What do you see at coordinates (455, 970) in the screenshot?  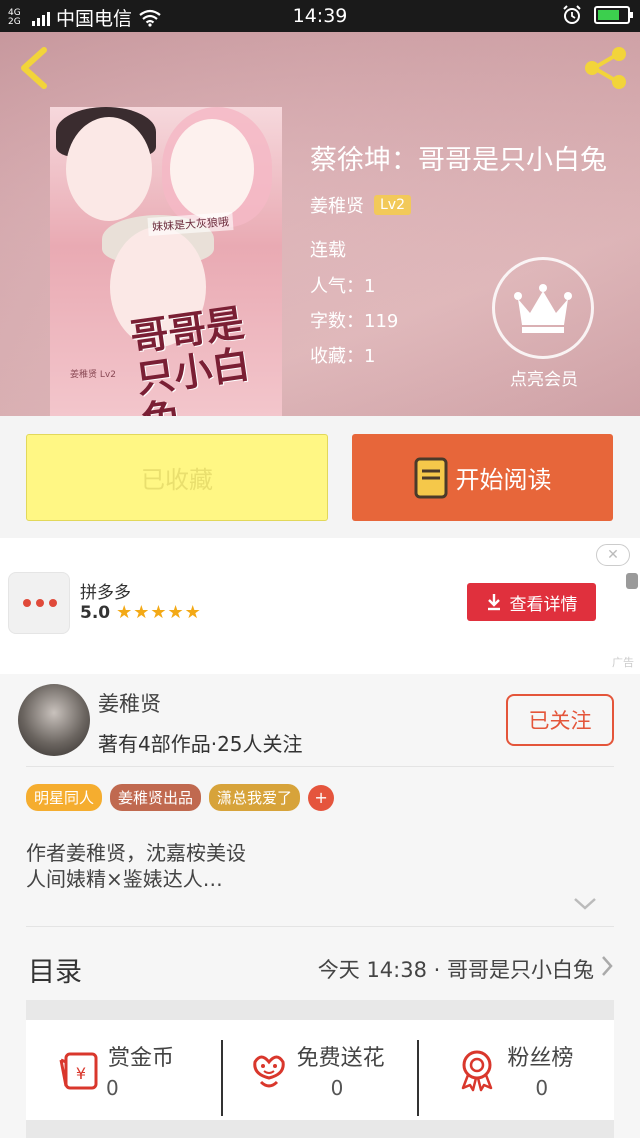 I see `toc-latest-chapter: 今天 14:38 · 哥哥是只小白兔` at bounding box center [455, 970].